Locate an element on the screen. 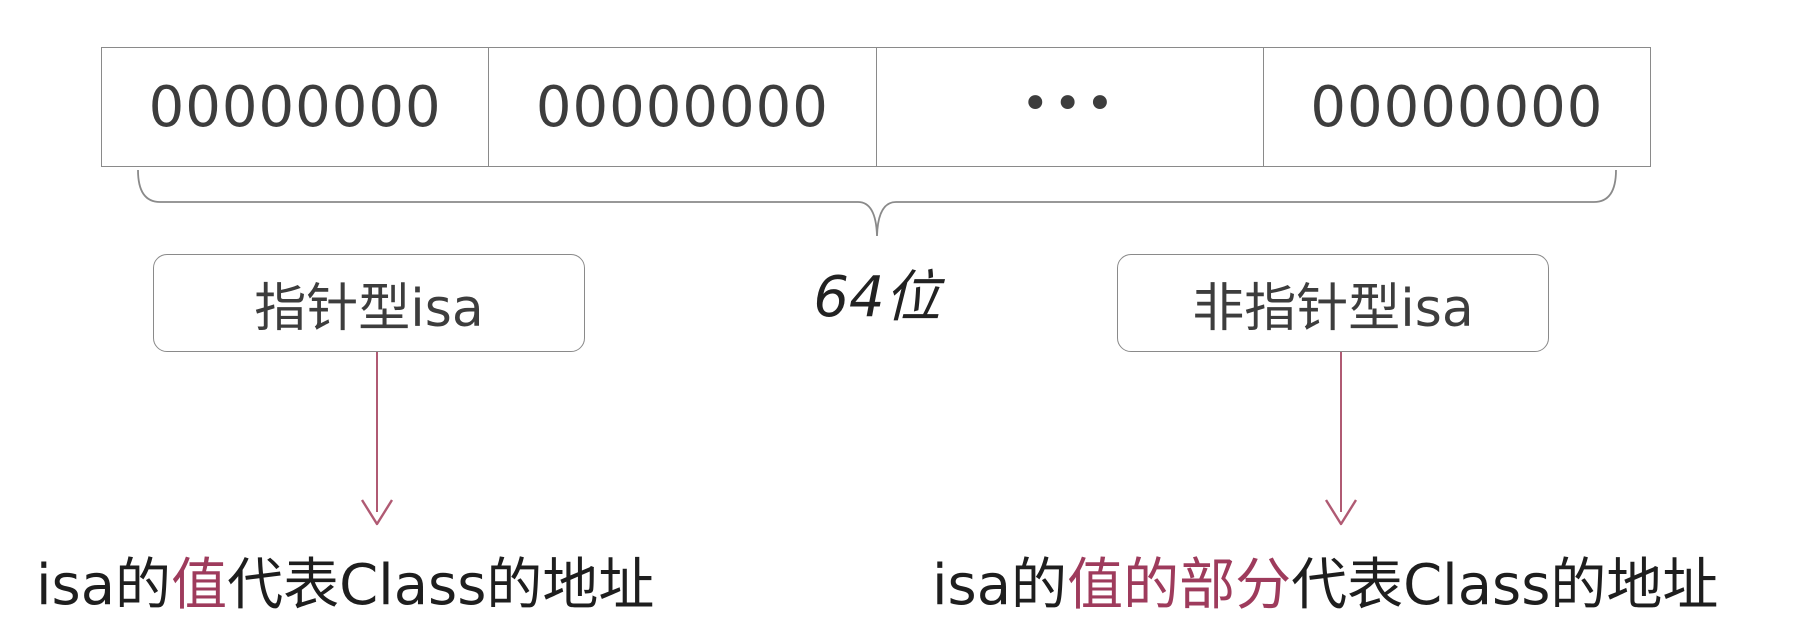  desc-left-suffix: 代表Class的地址 is located at coordinates (441, 585).